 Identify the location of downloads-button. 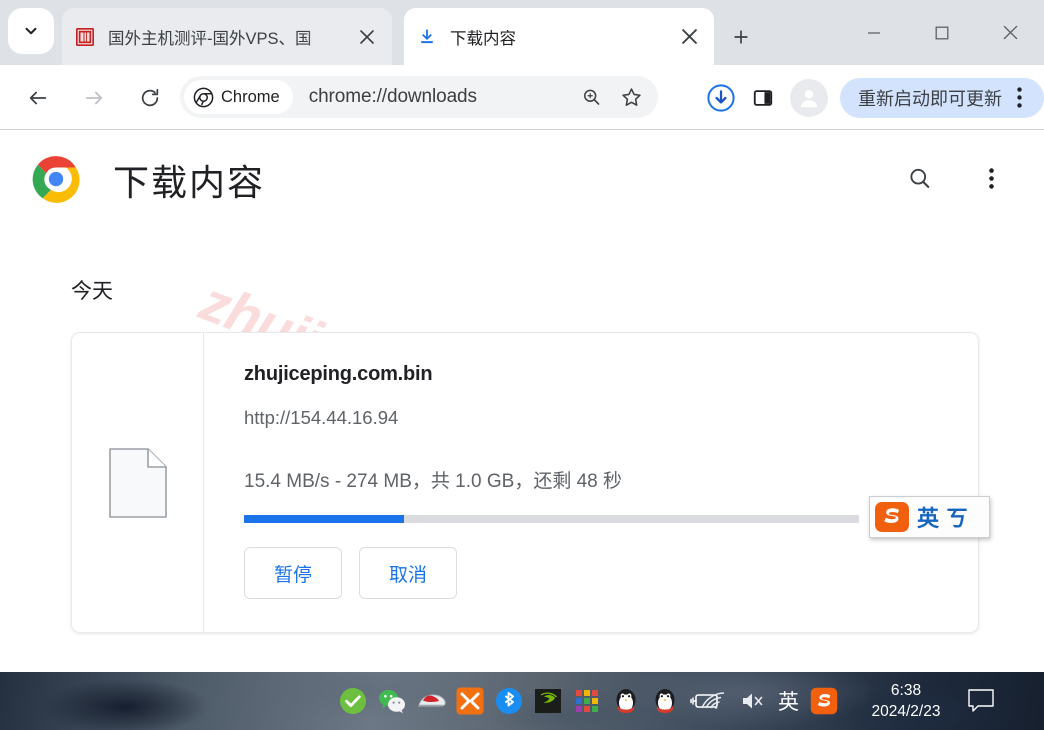
(721, 98).